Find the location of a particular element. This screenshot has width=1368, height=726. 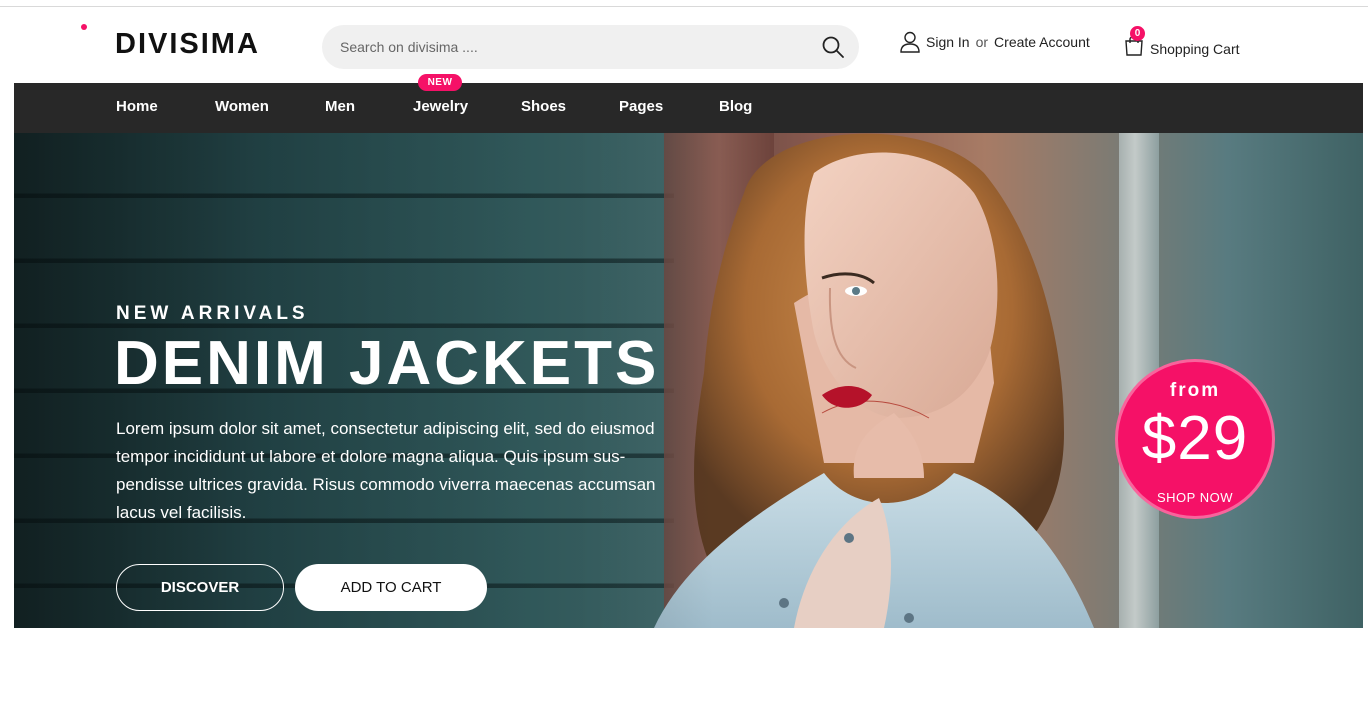

site-logo: DIVISIMA is located at coordinates (187, 44).